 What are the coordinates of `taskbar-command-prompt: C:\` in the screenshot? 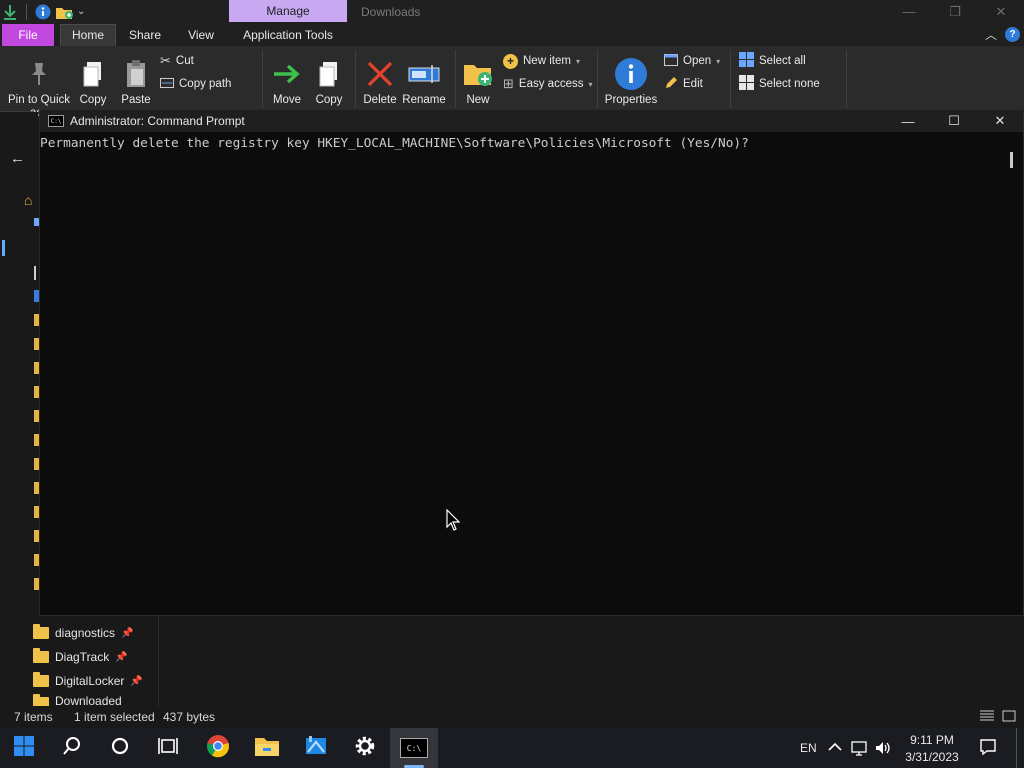 It's located at (414, 748).